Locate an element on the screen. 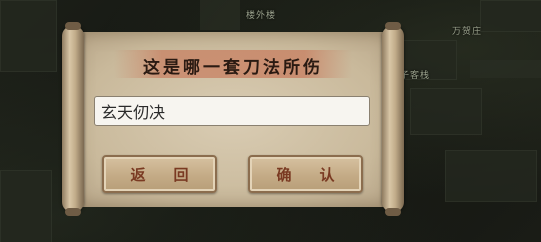 This screenshot has width=541, height=242. map-label-wan-he-zhuang: 万贺庄 is located at coordinates (467, 32).